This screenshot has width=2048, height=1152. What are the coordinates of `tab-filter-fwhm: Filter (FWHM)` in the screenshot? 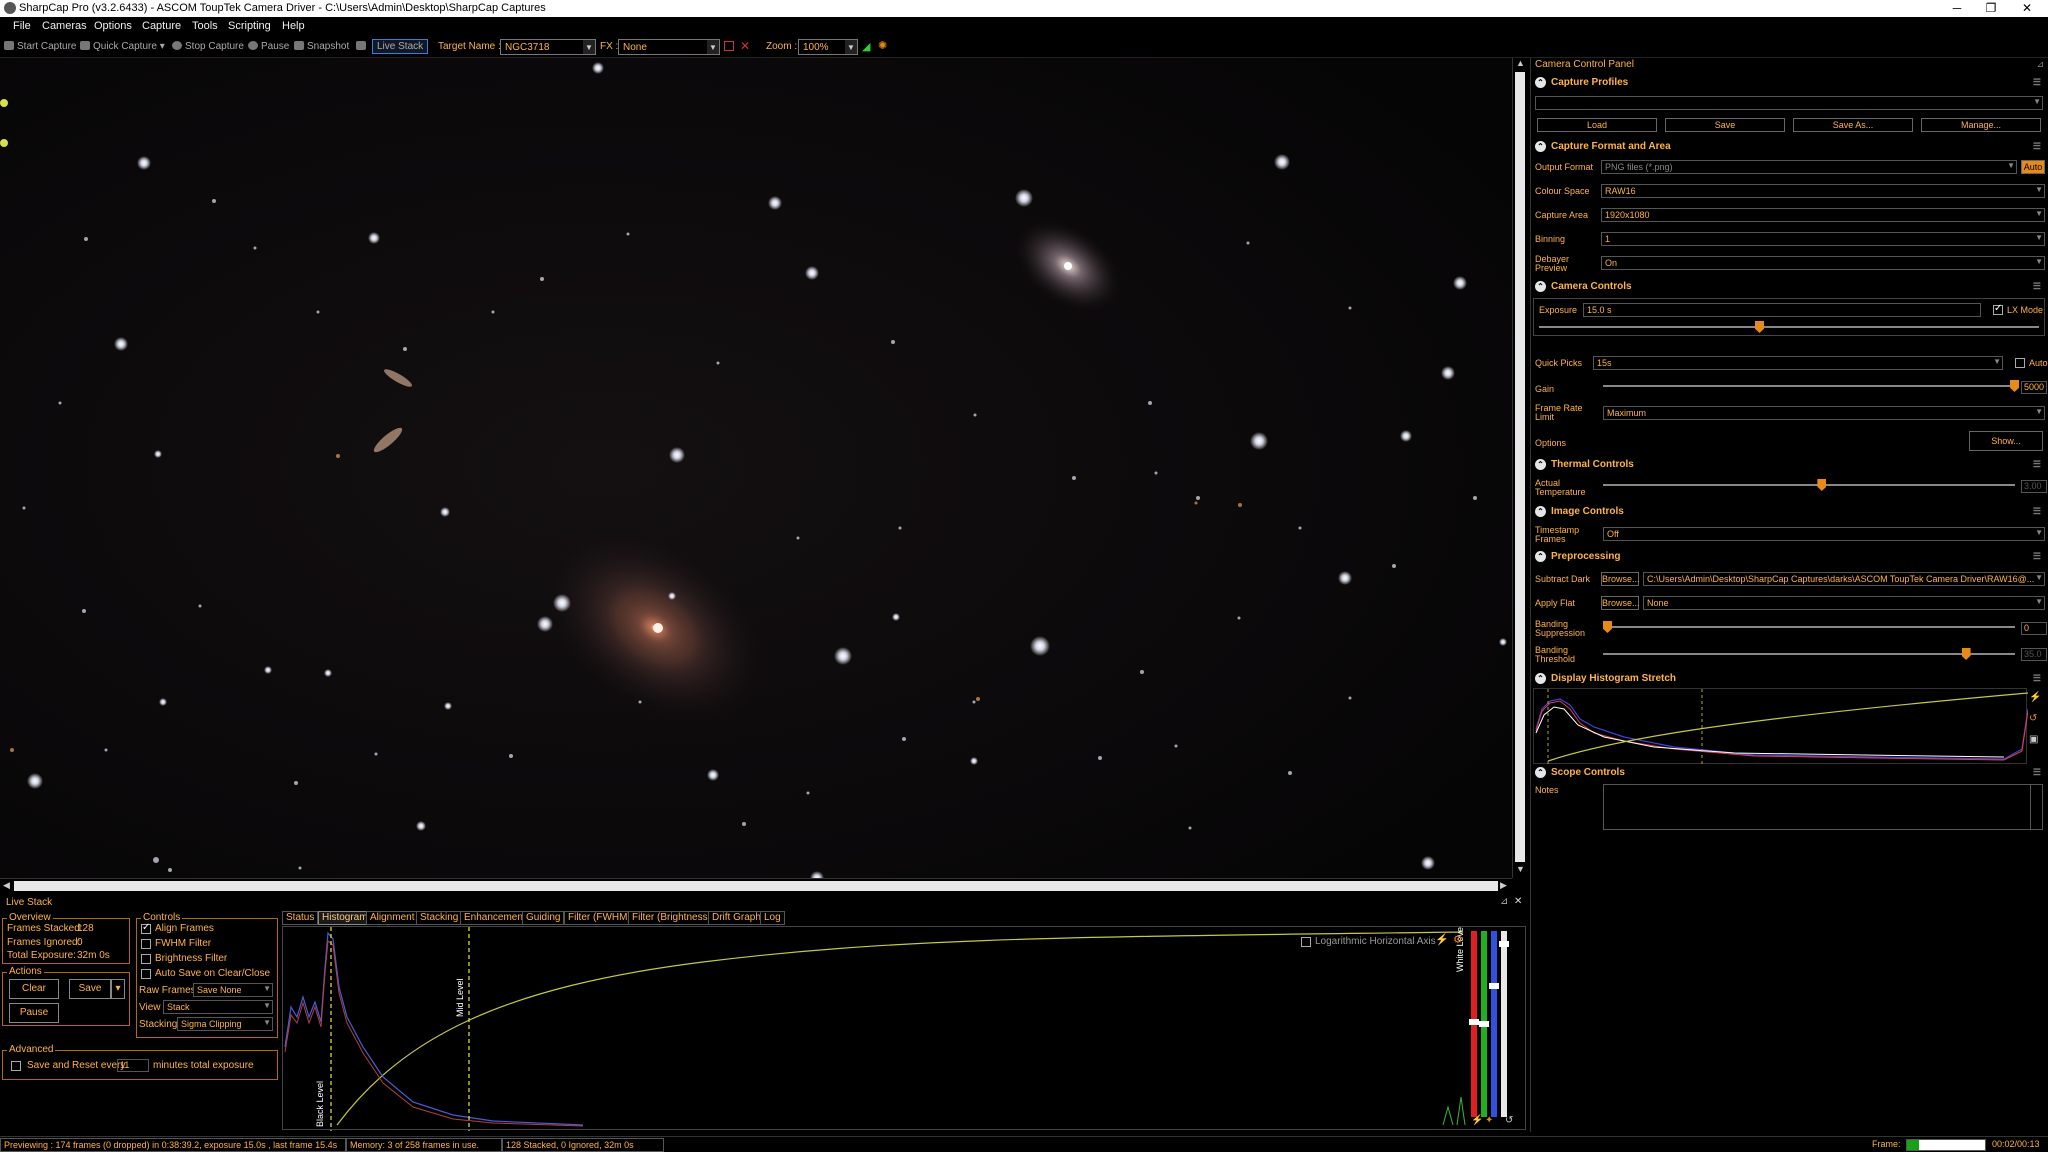 It's located at (599, 918).